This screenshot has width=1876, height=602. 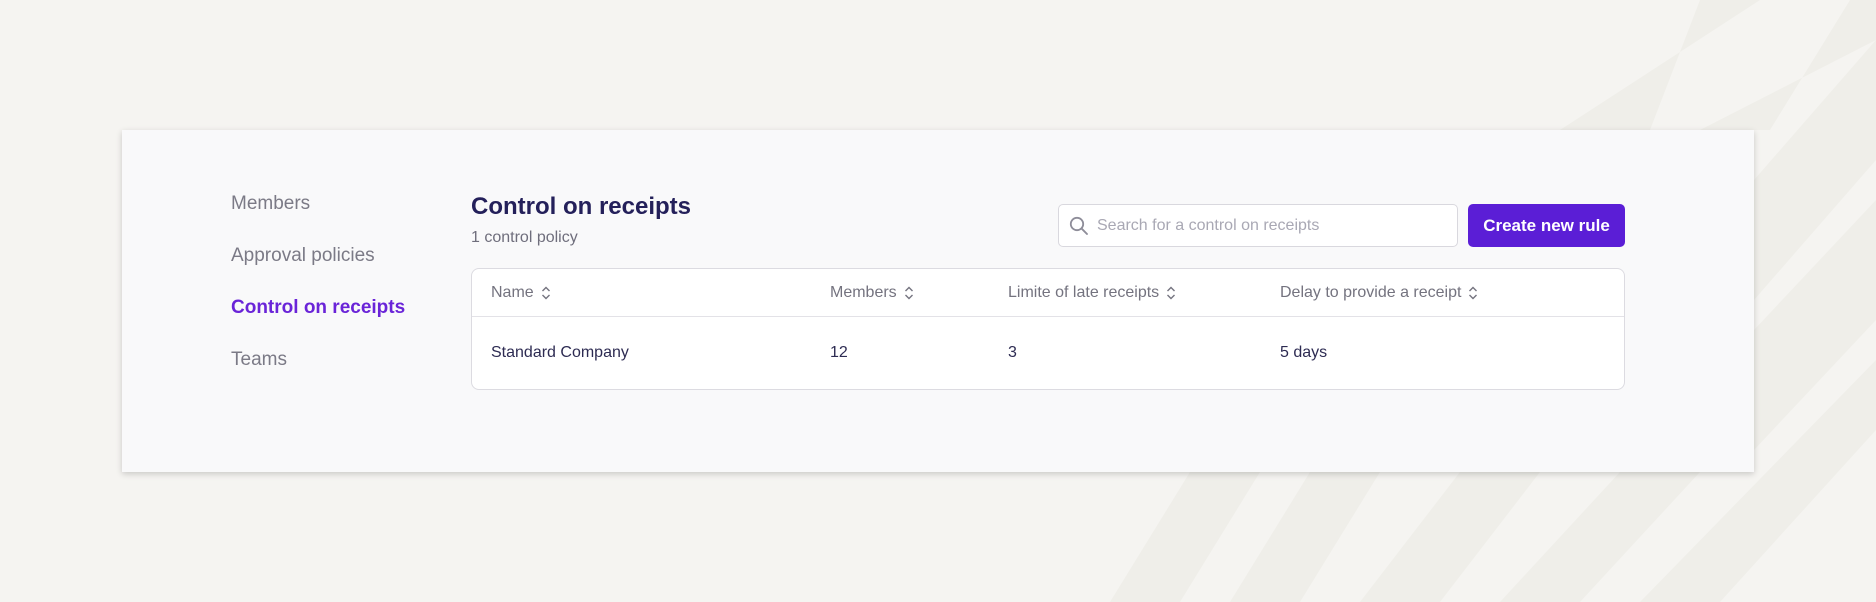 What do you see at coordinates (1084, 292) in the screenshot?
I see `column-header-label: Limite of late receipts` at bounding box center [1084, 292].